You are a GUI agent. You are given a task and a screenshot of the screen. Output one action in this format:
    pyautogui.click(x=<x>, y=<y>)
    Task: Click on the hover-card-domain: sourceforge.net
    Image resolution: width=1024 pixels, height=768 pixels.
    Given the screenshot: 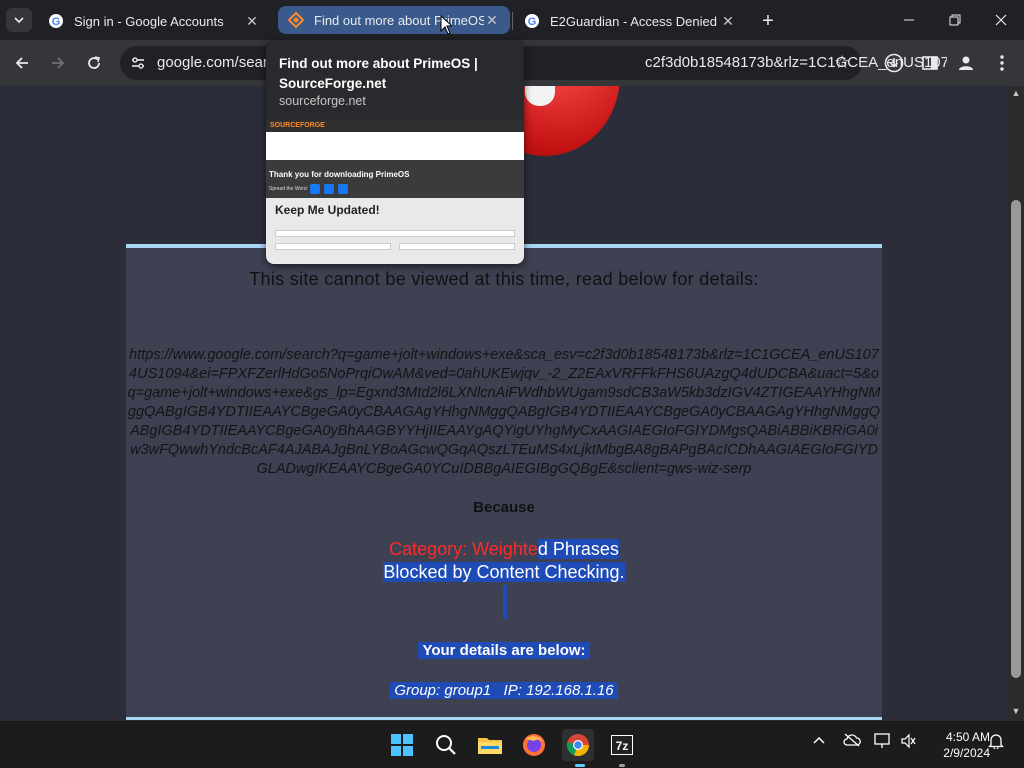 What is the action you would take?
    pyautogui.click(x=322, y=101)
    